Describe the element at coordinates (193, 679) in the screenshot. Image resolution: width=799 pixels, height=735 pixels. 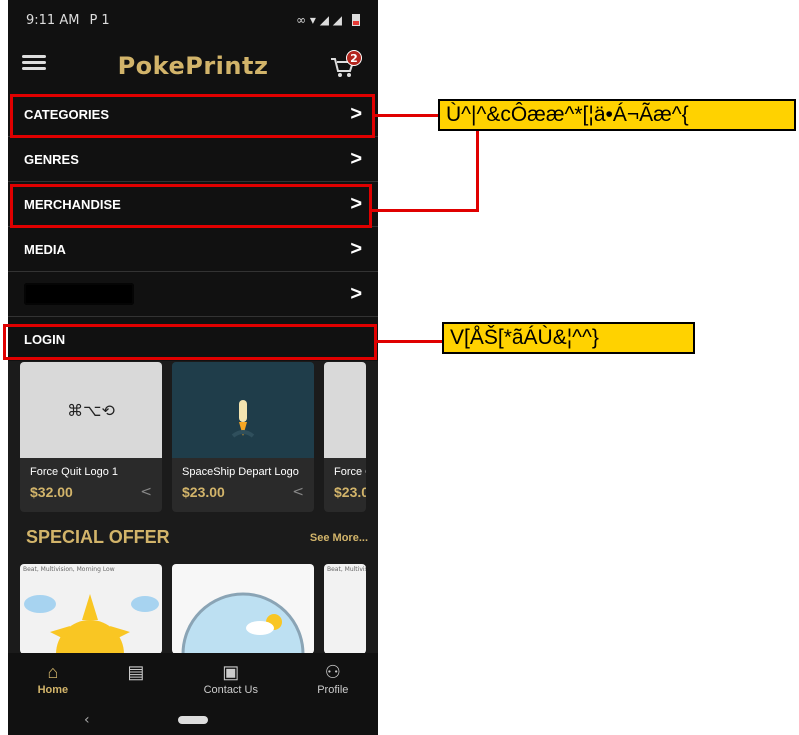
I see `bottom-navigation: ⌂ Home ▤ ▣ Contact Us ⚇ Profile` at that location.